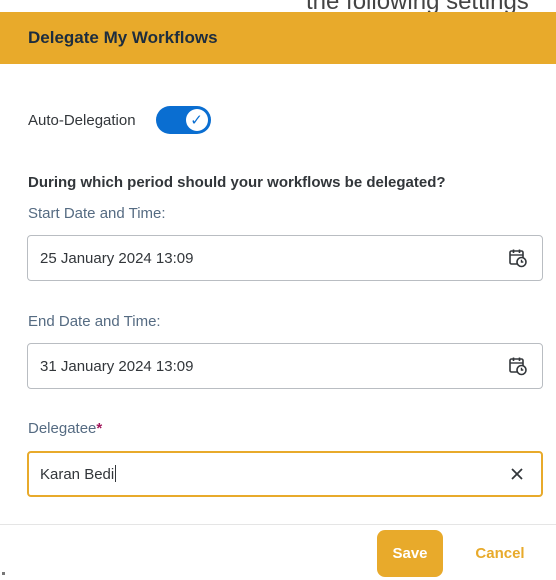  I want to click on delegatee-input: Karan Bedi, so click(285, 474).